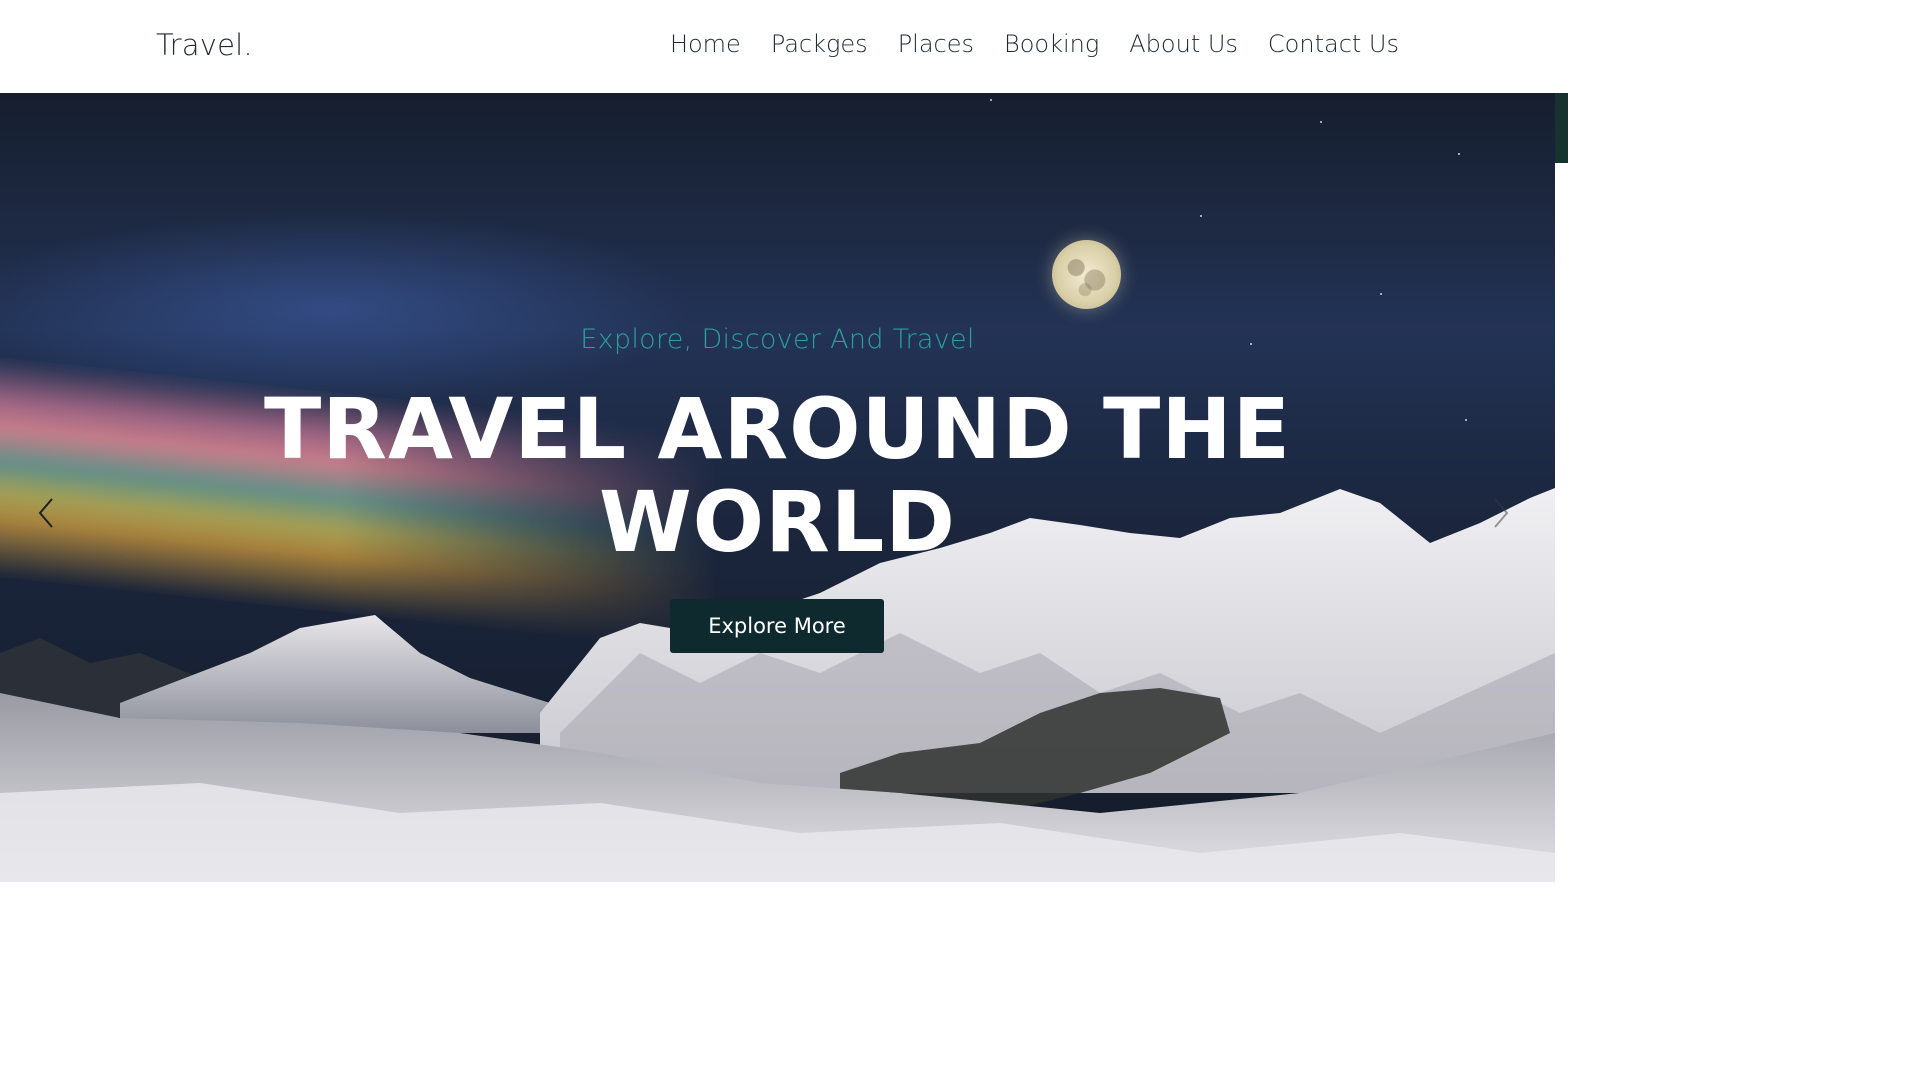 The width and height of the screenshot is (1920, 1080). I want to click on scrollbar-thumb, so click(1561, 128).